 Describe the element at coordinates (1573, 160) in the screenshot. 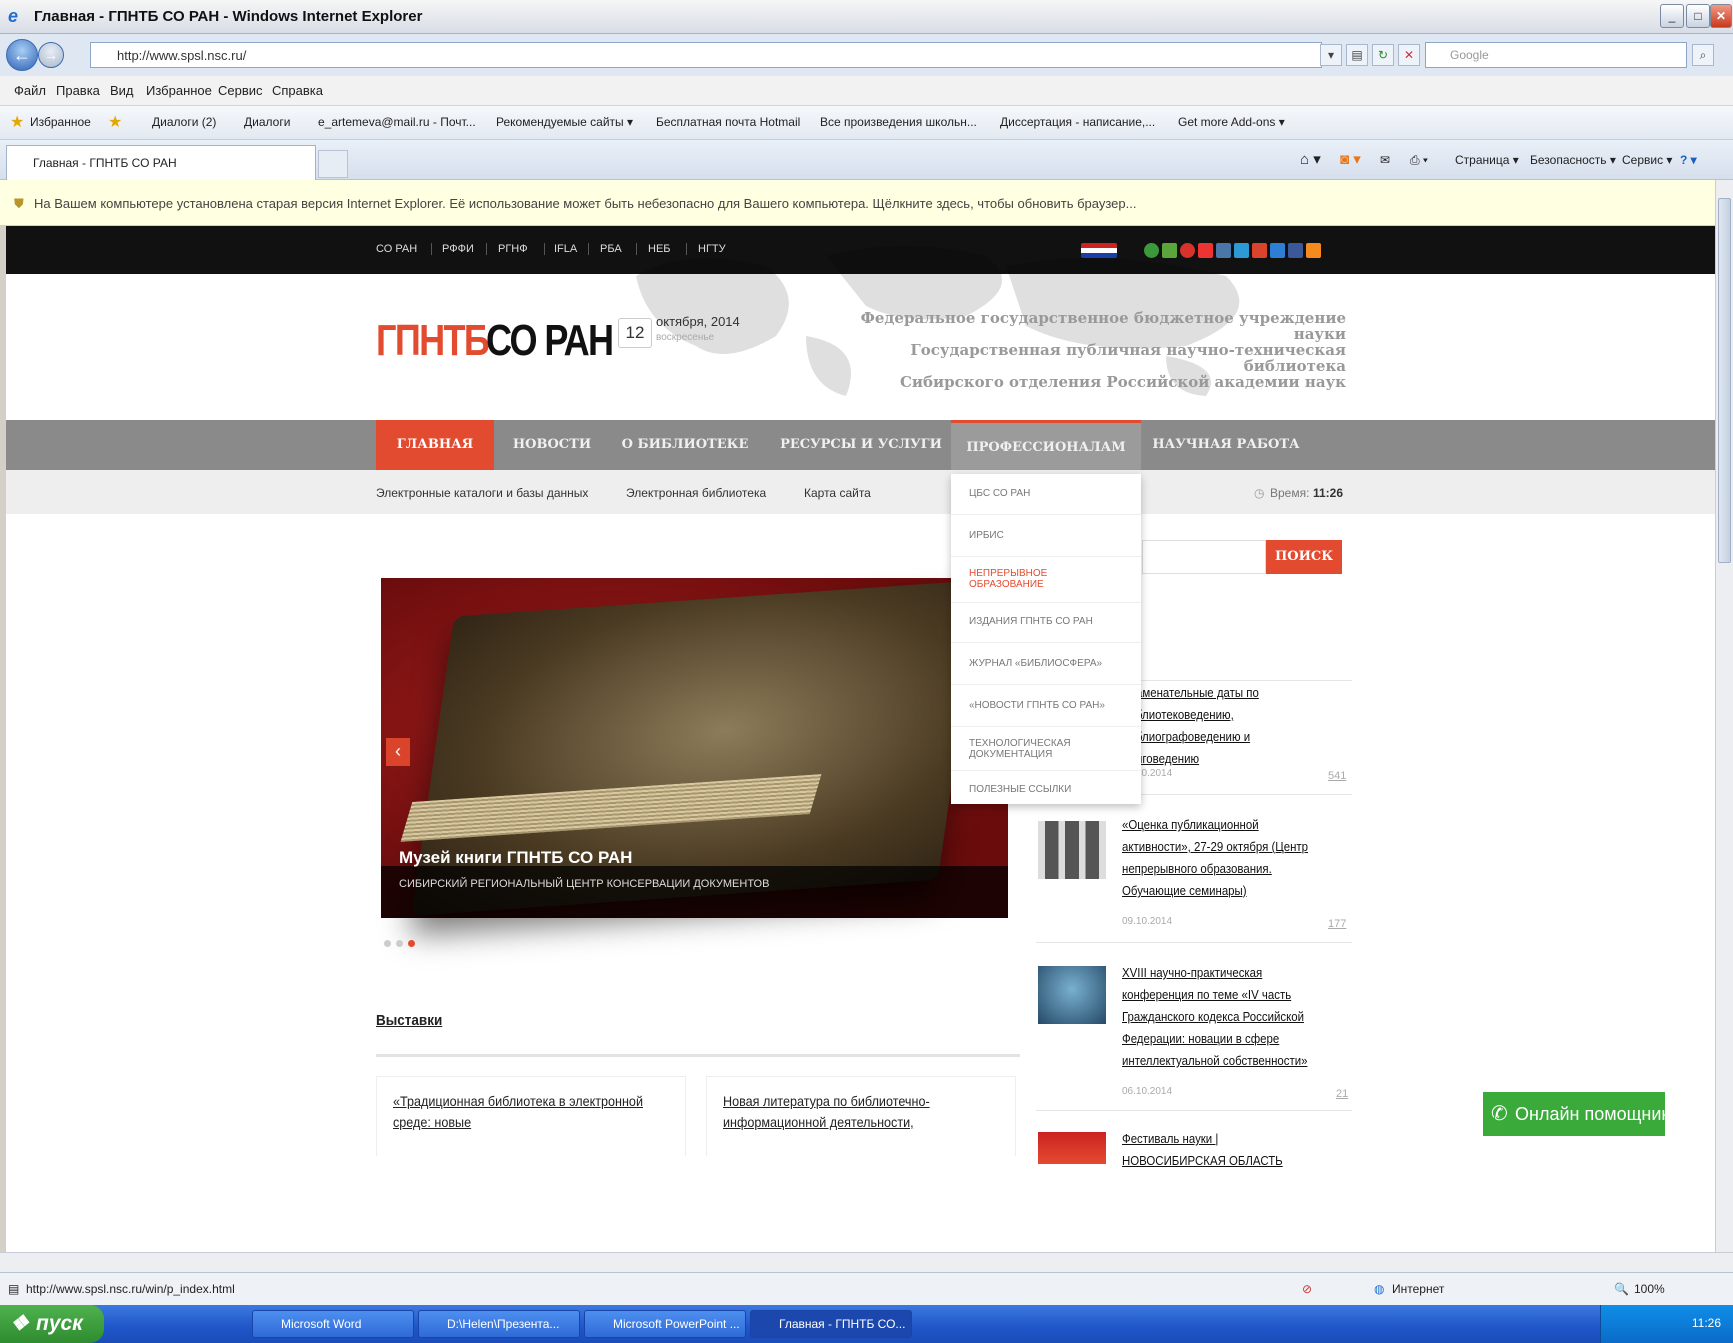

I see `cmd-safety: Безопасность ▾` at that location.